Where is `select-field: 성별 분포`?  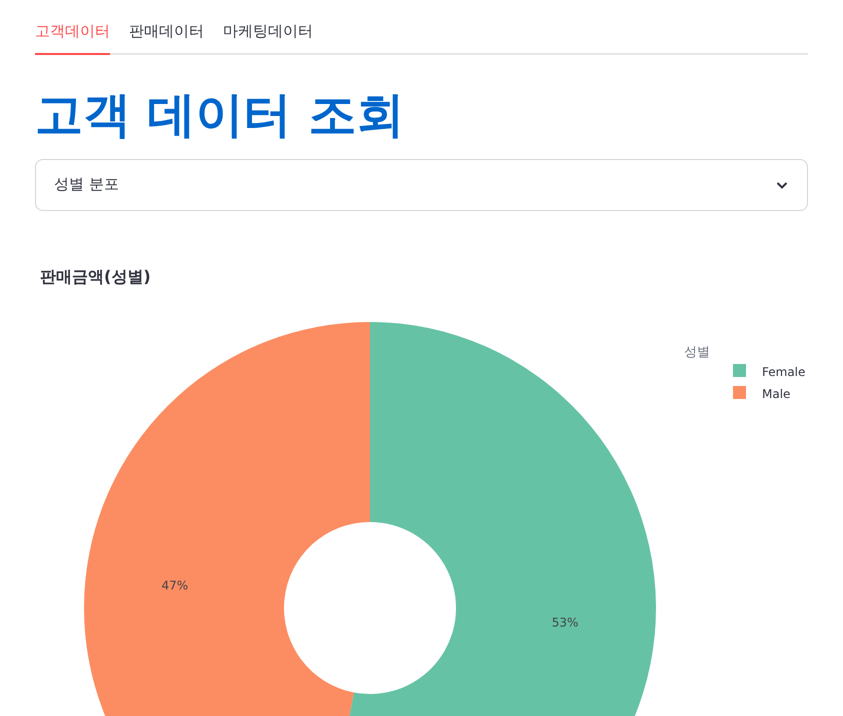
select-field: 성별 분포 is located at coordinates (421, 184).